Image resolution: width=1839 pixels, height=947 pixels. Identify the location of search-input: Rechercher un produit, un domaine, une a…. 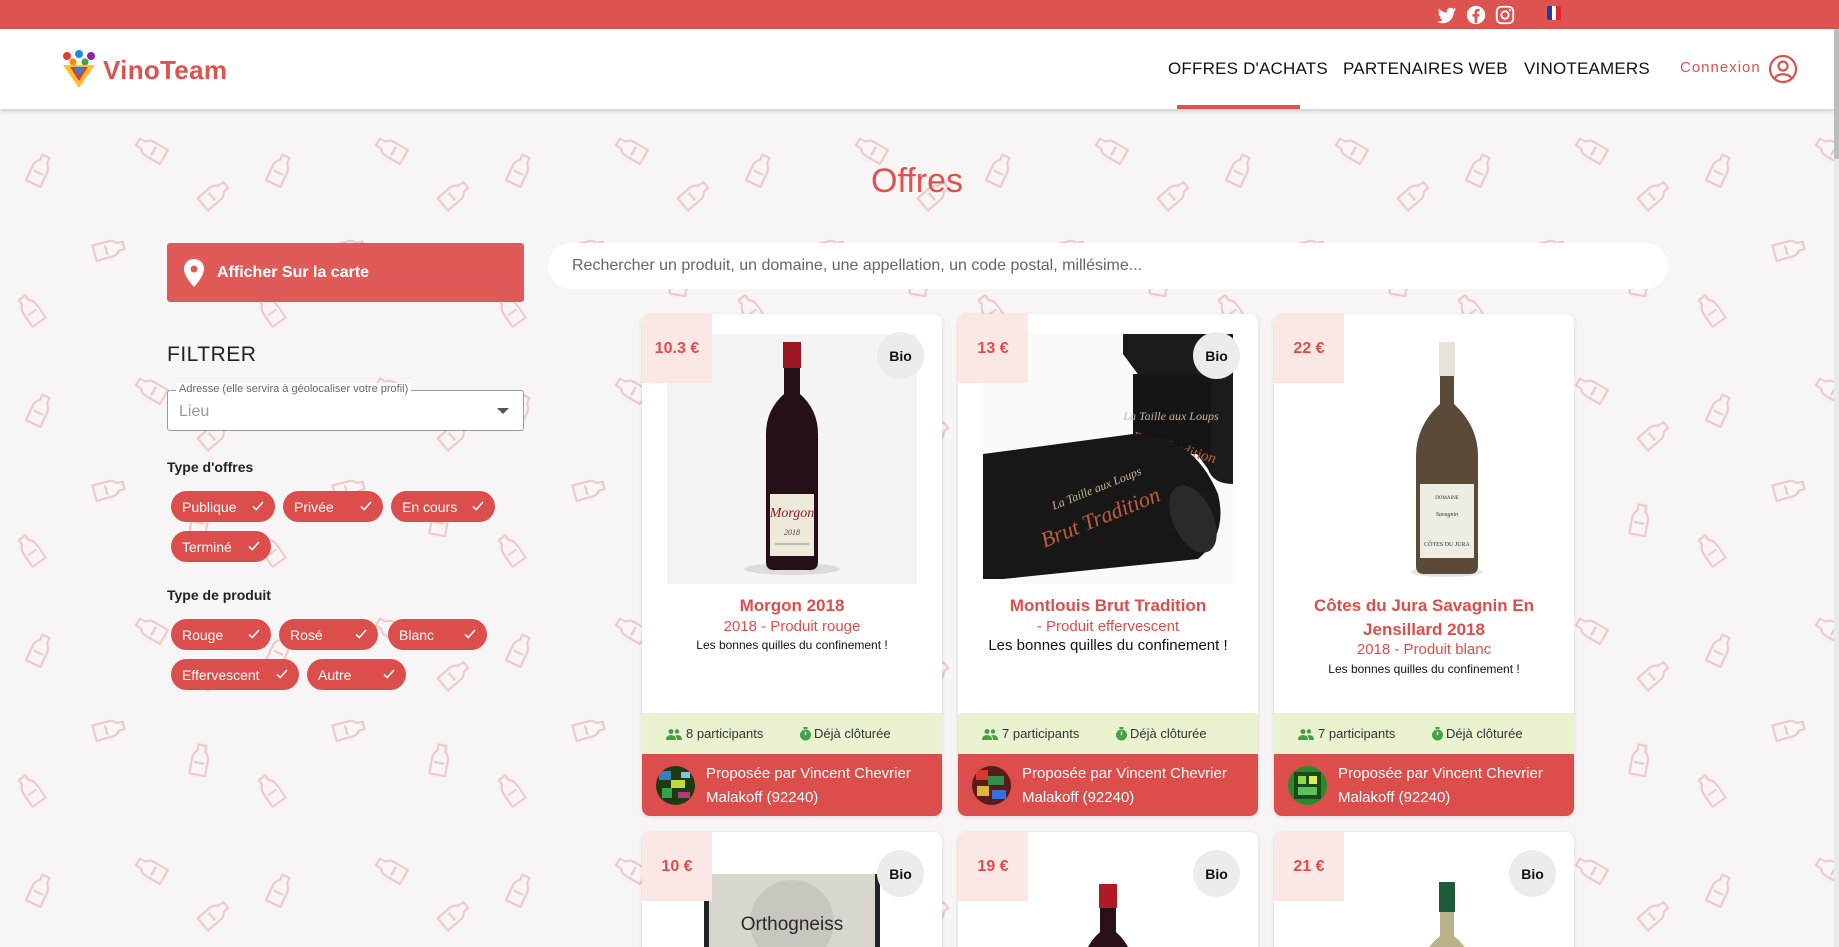
(1108, 266).